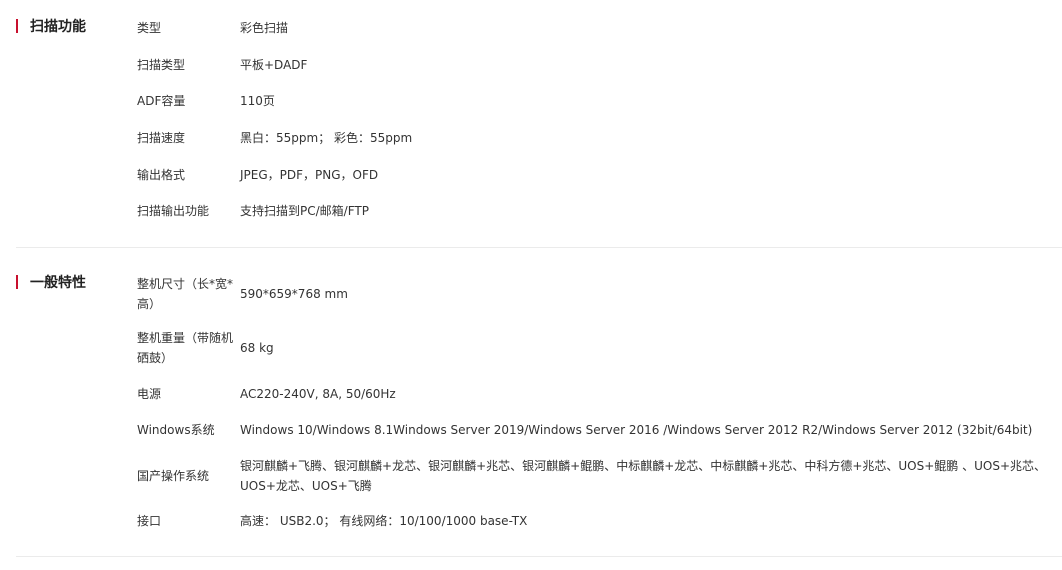 This screenshot has width=1062, height=570. Describe the element at coordinates (318, 394) in the screenshot. I see `spec-value: AC220-240V, 8A, 50/60Hz` at that location.